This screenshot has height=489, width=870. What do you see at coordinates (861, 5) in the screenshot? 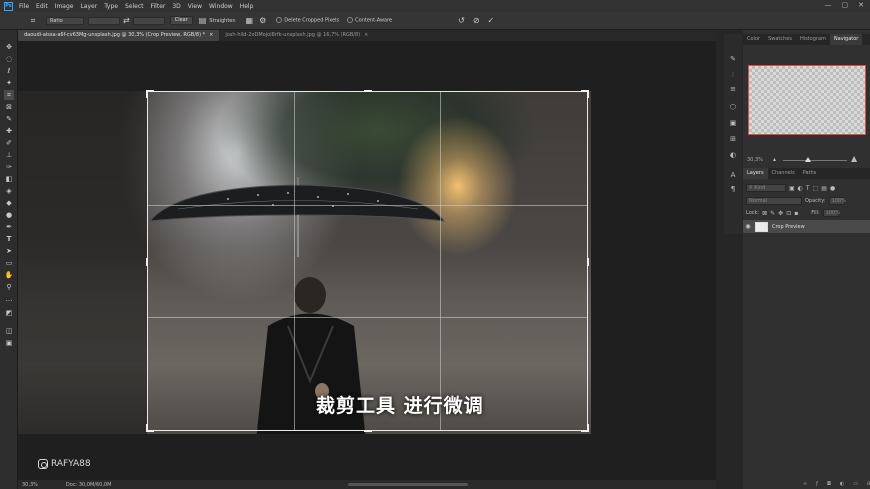
I see `close-icon: ✕` at bounding box center [861, 5].